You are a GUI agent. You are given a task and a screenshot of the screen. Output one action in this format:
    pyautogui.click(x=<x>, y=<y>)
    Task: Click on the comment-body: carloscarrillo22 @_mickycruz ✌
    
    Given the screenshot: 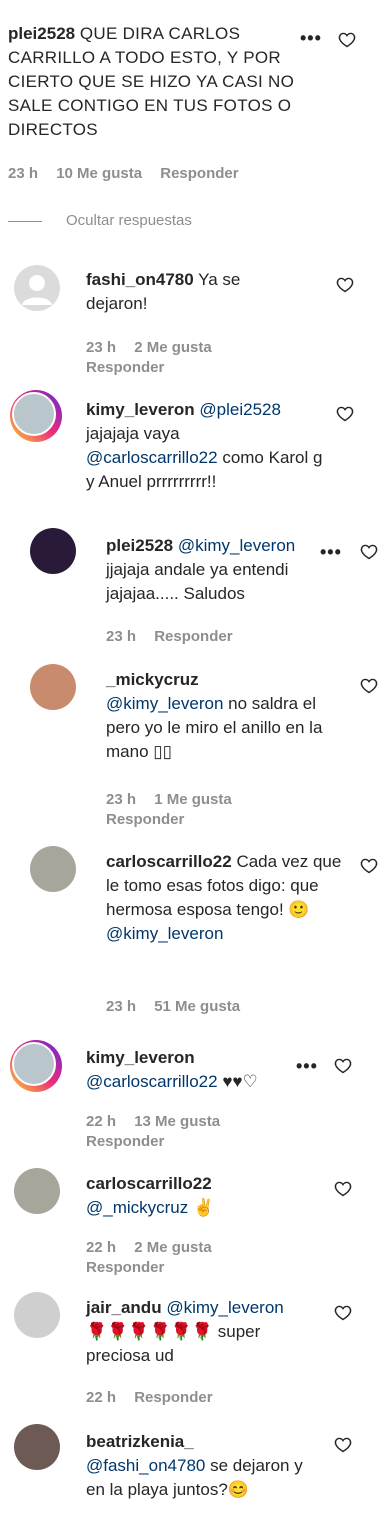 What is the action you would take?
    pyautogui.click(x=206, y=1196)
    